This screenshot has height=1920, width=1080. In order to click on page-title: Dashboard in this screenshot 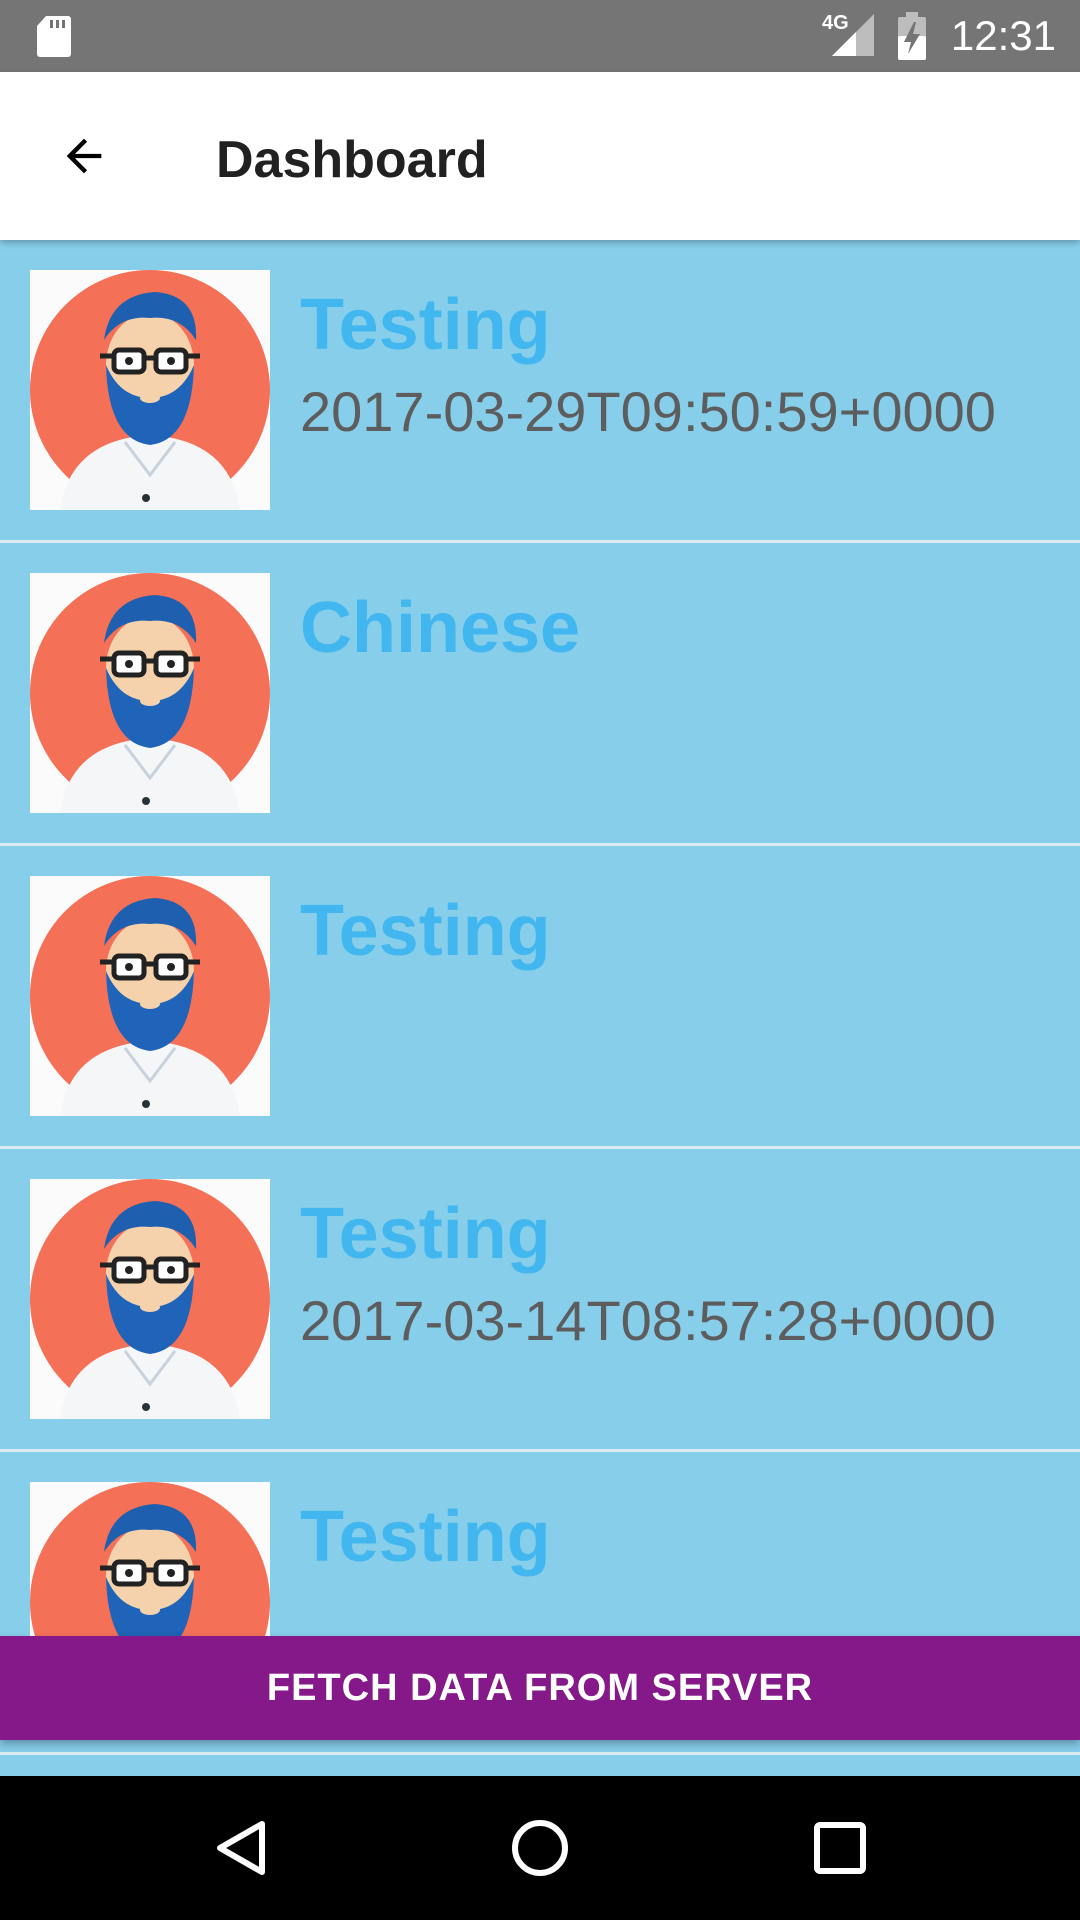, I will do `click(352, 160)`.